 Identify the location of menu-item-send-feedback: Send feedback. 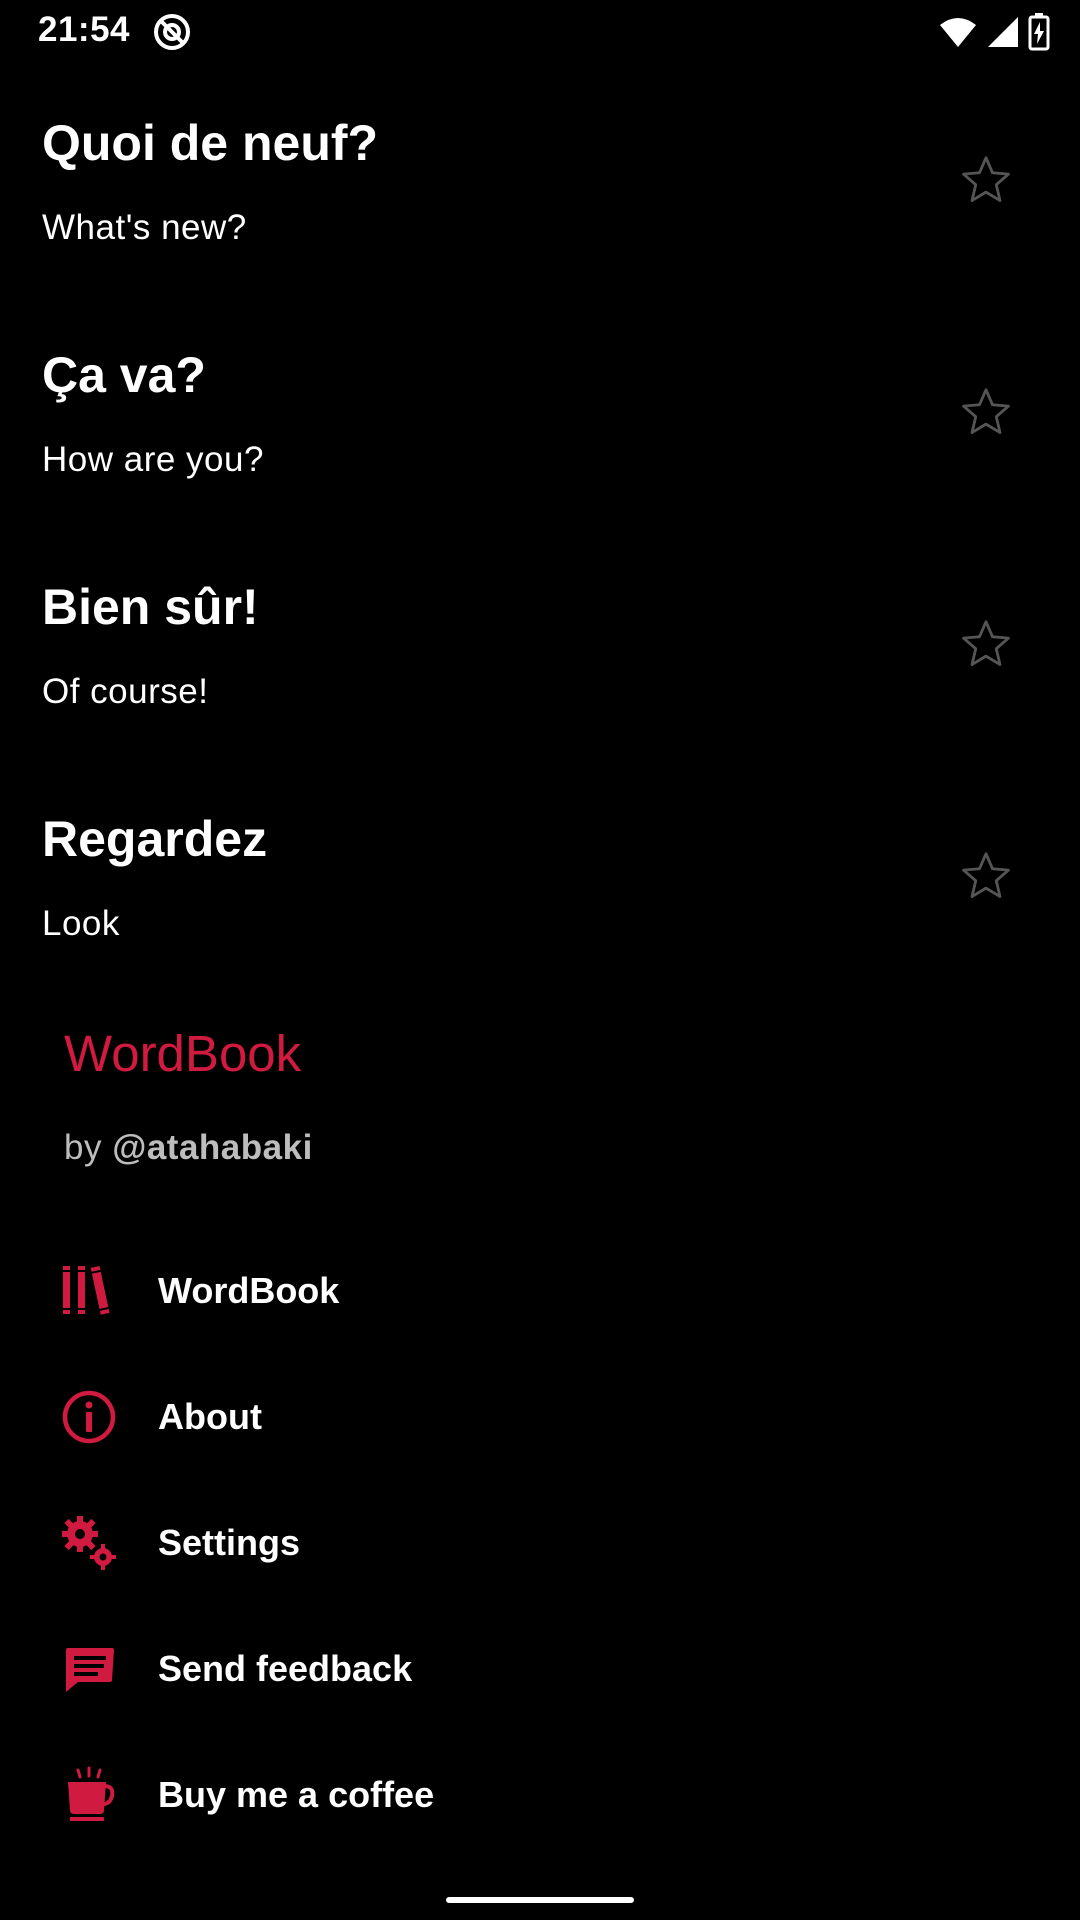
(540, 1669).